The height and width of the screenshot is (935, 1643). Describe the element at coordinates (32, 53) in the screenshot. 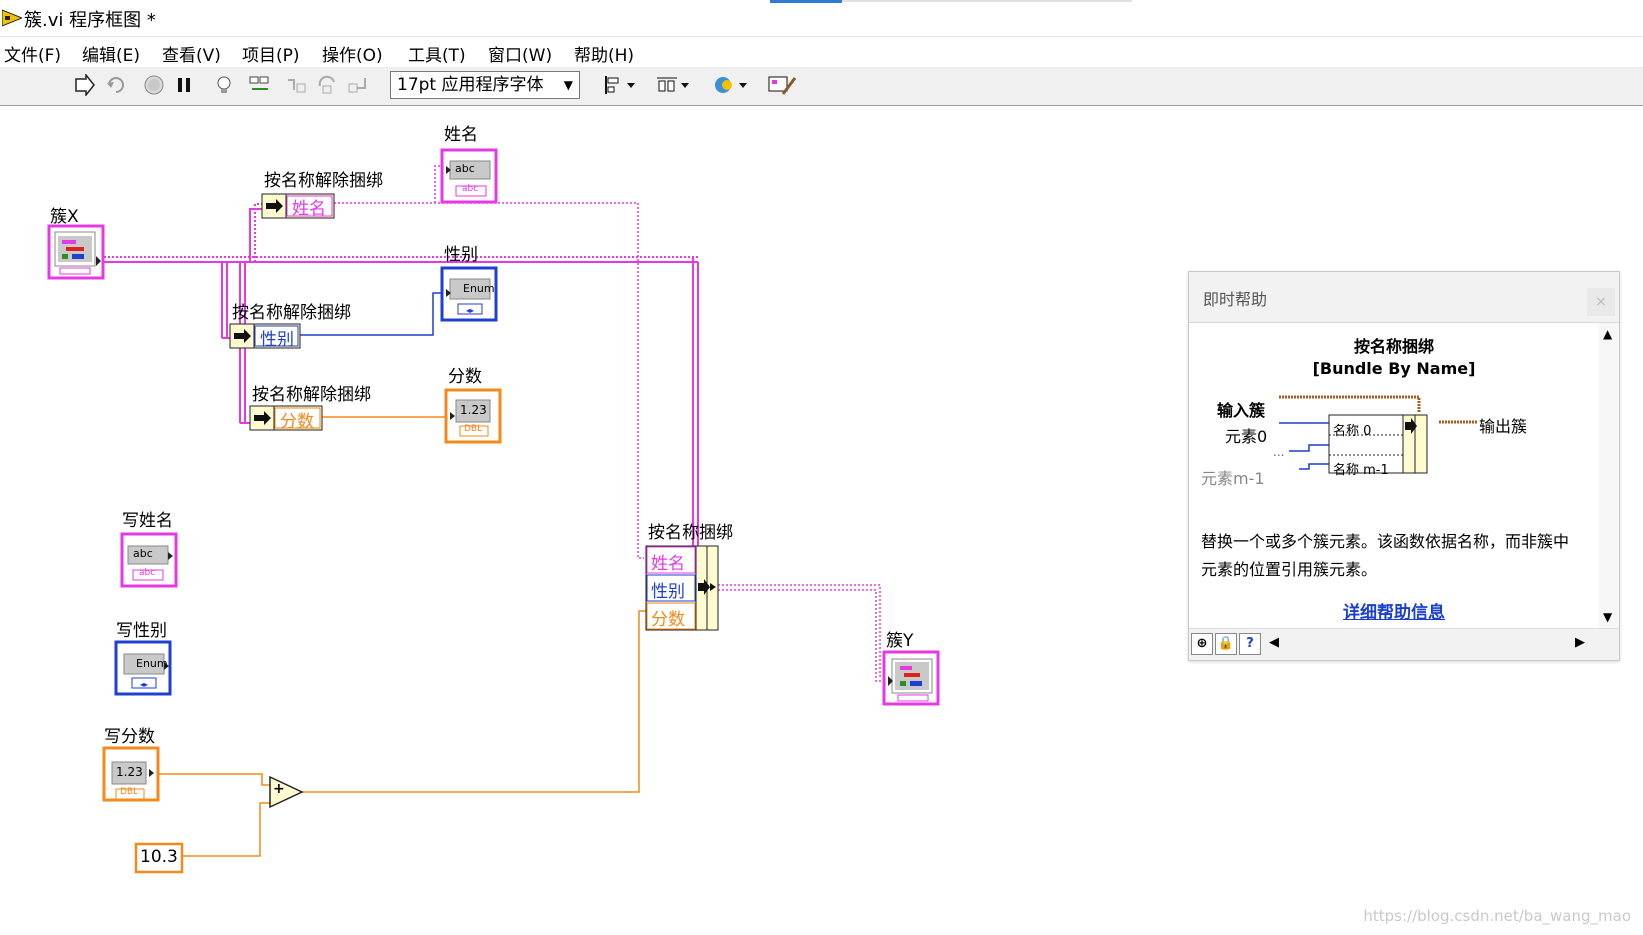

I see `menu-file: 文件(F)` at that location.